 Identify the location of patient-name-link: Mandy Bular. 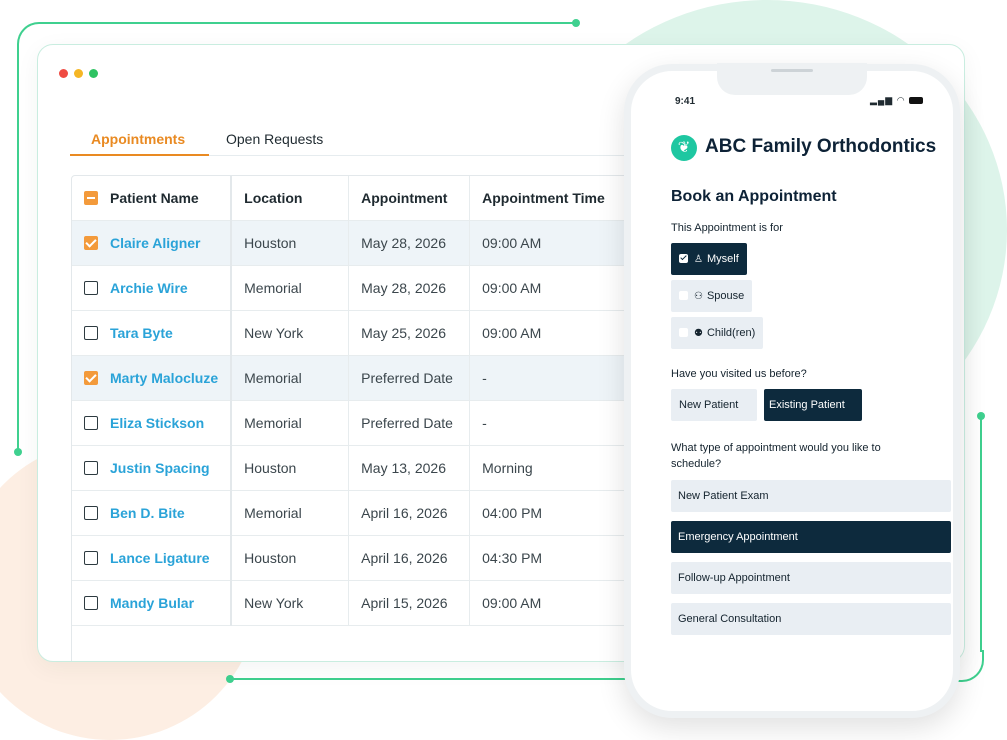
(152, 603).